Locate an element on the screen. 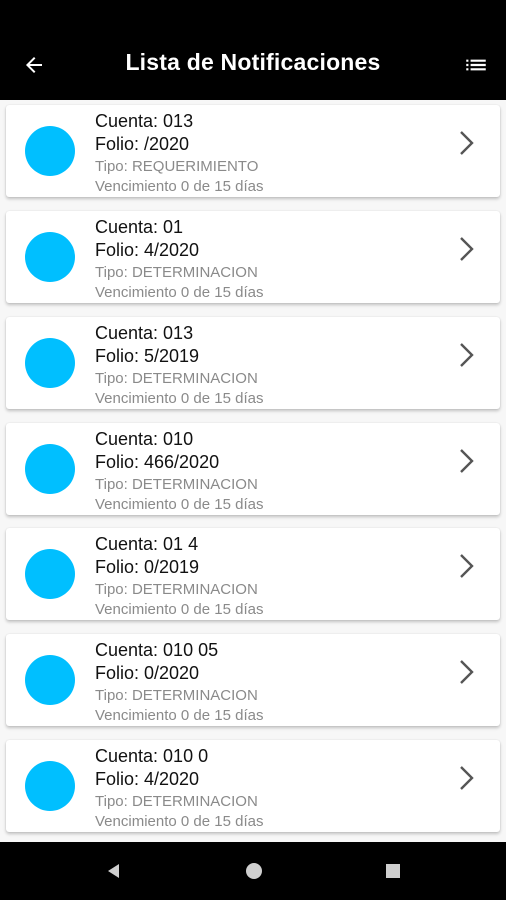 This screenshot has width=506, height=900. nav-back-button is located at coordinates (114, 871).